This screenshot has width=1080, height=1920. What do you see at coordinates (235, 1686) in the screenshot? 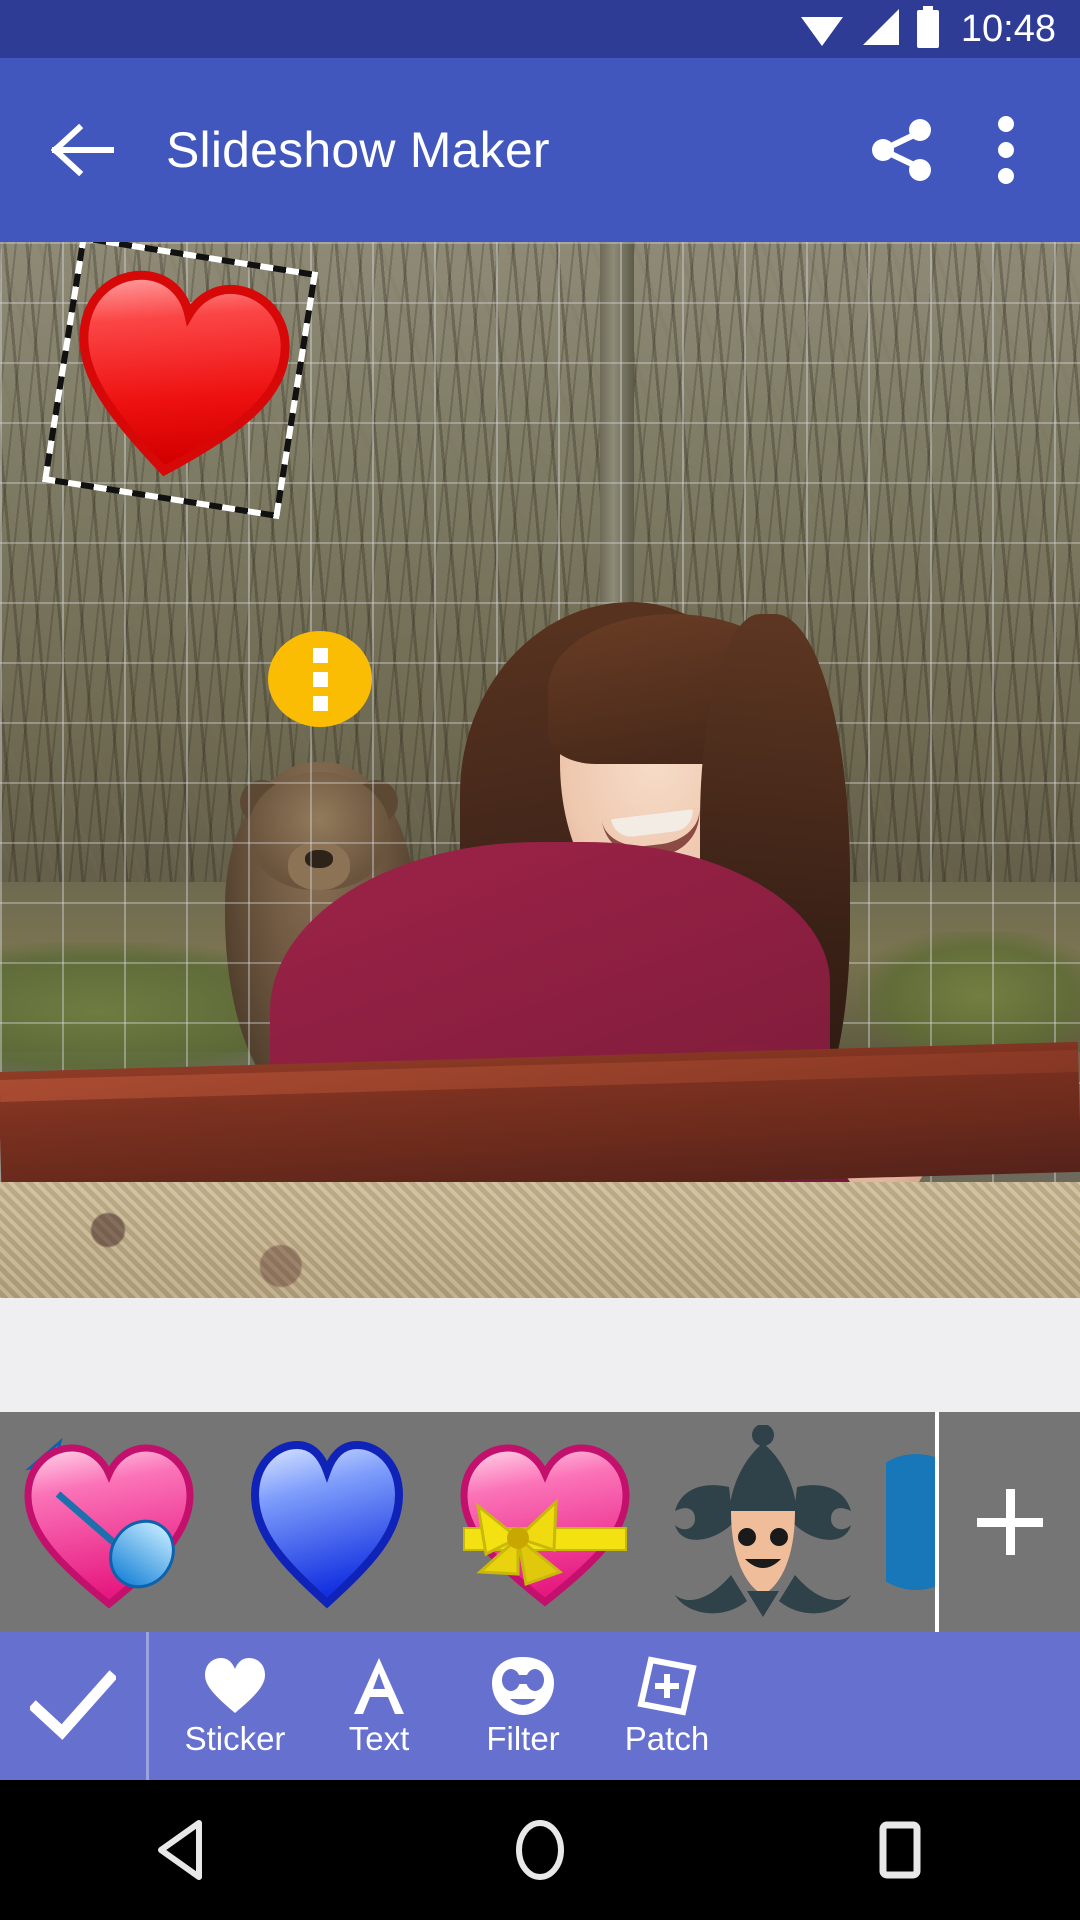
I see `heart-icon` at bounding box center [235, 1686].